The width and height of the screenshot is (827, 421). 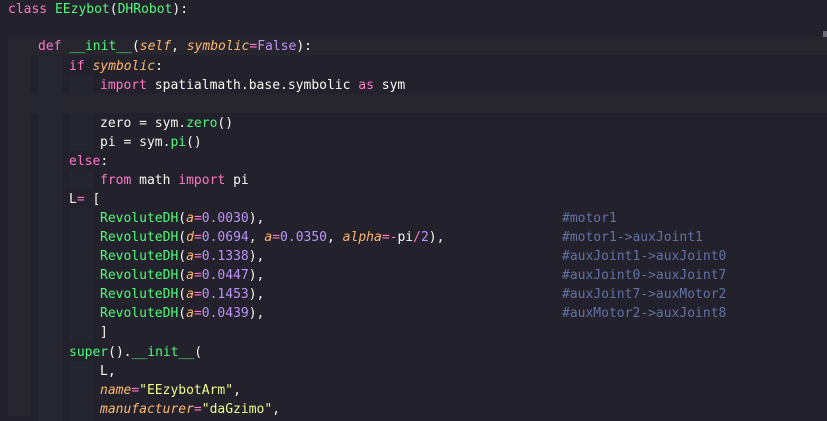 I want to click on token-function: super, so click(x=89, y=352).